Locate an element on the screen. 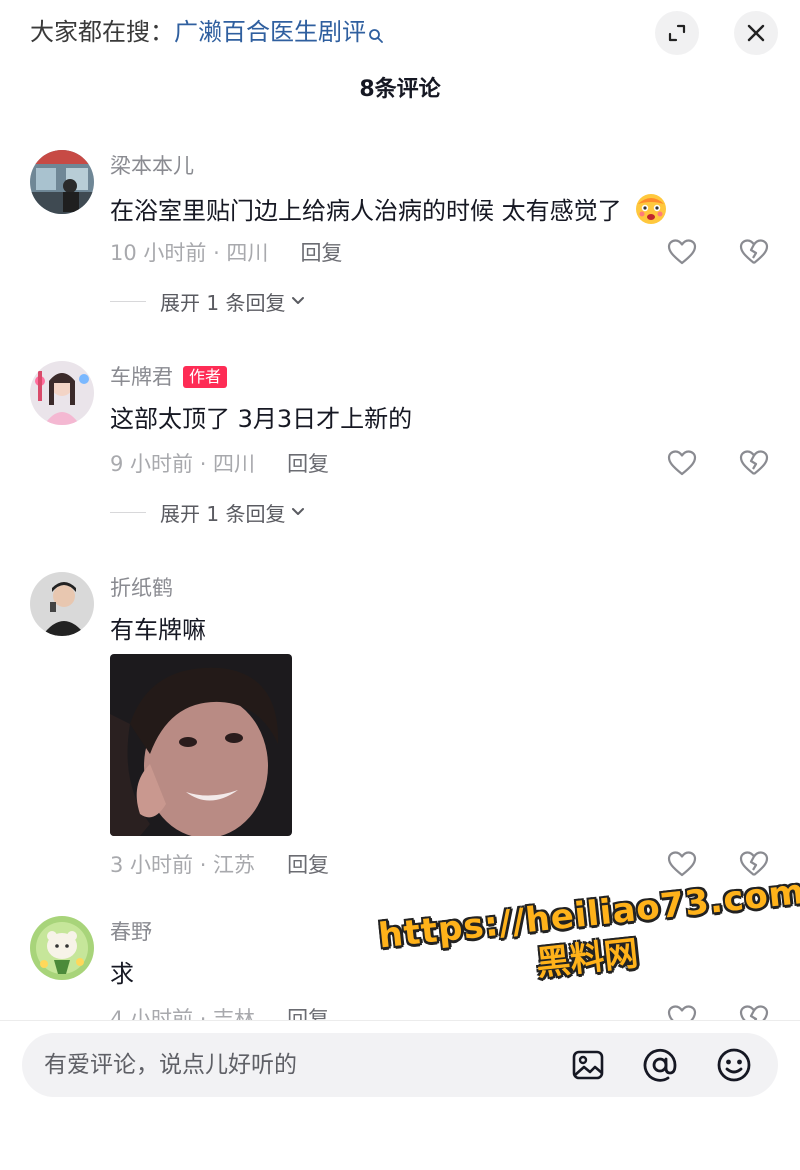 This screenshot has width=800, height=1170. close-button is located at coordinates (756, 33).